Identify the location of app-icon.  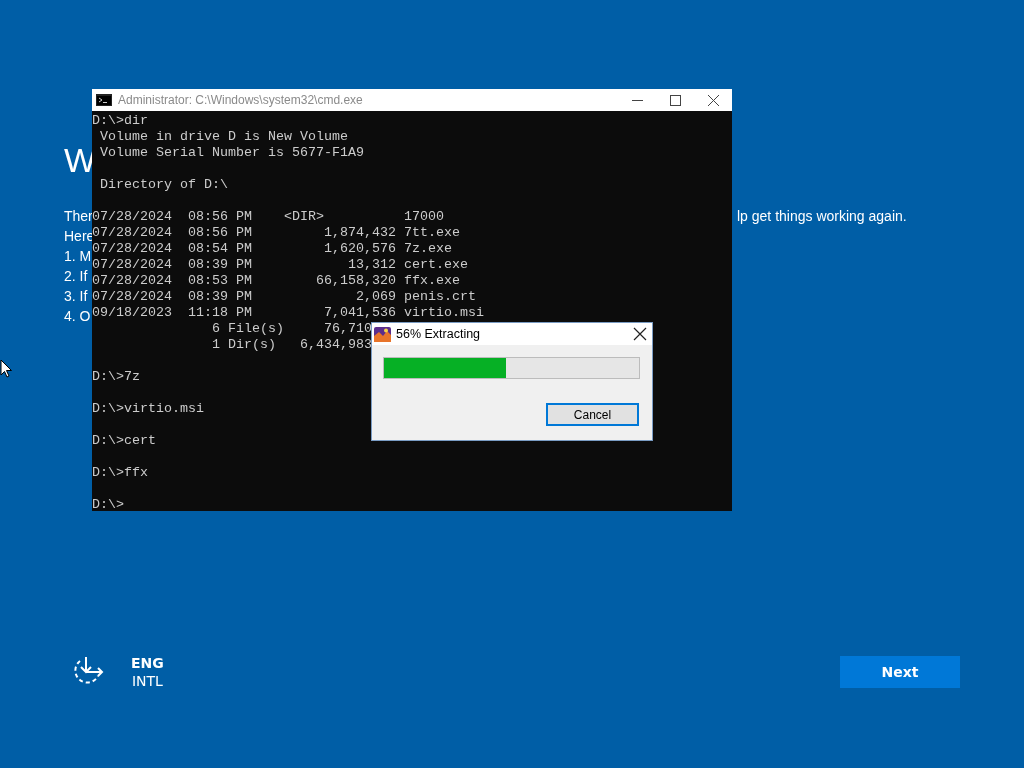
(382, 334).